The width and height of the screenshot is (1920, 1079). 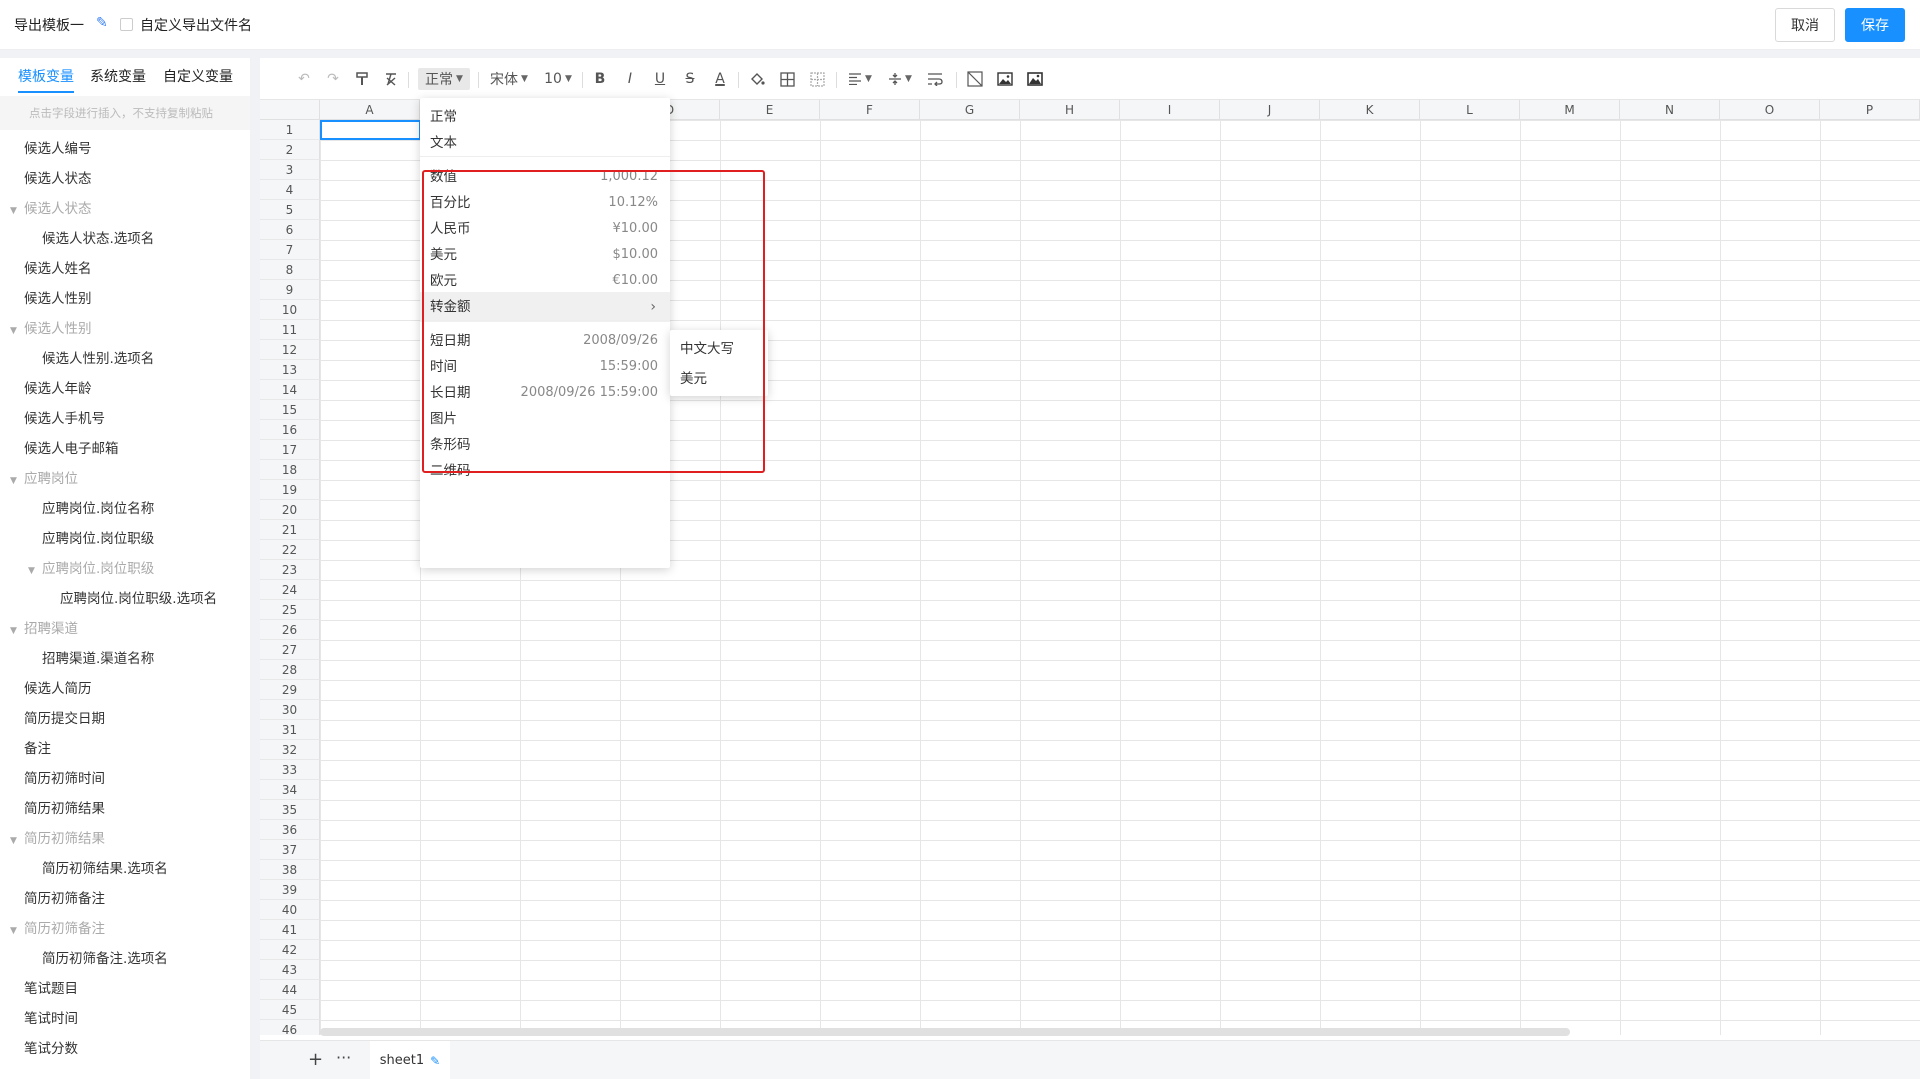 What do you see at coordinates (105, 869) in the screenshot?
I see `field-item: 简历初筛结果.选项名` at bounding box center [105, 869].